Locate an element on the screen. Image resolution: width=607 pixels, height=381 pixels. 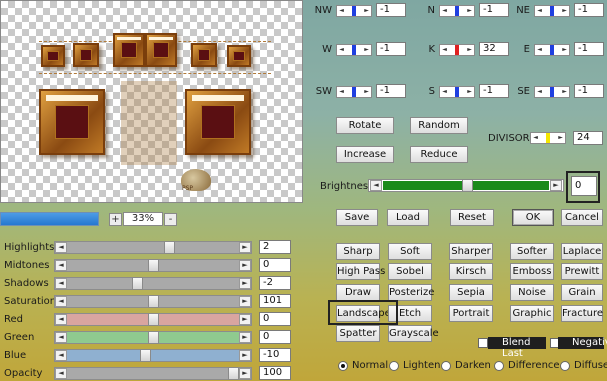
zoom-out-button: - is located at coordinates (170, 219).